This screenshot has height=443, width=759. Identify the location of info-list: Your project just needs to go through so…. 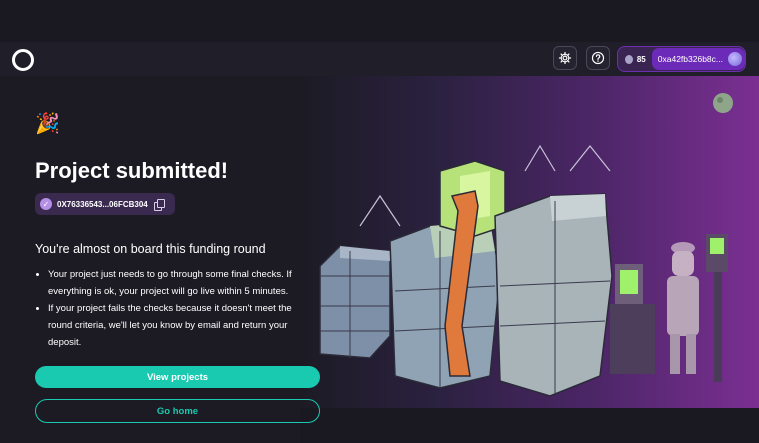
(172, 308).